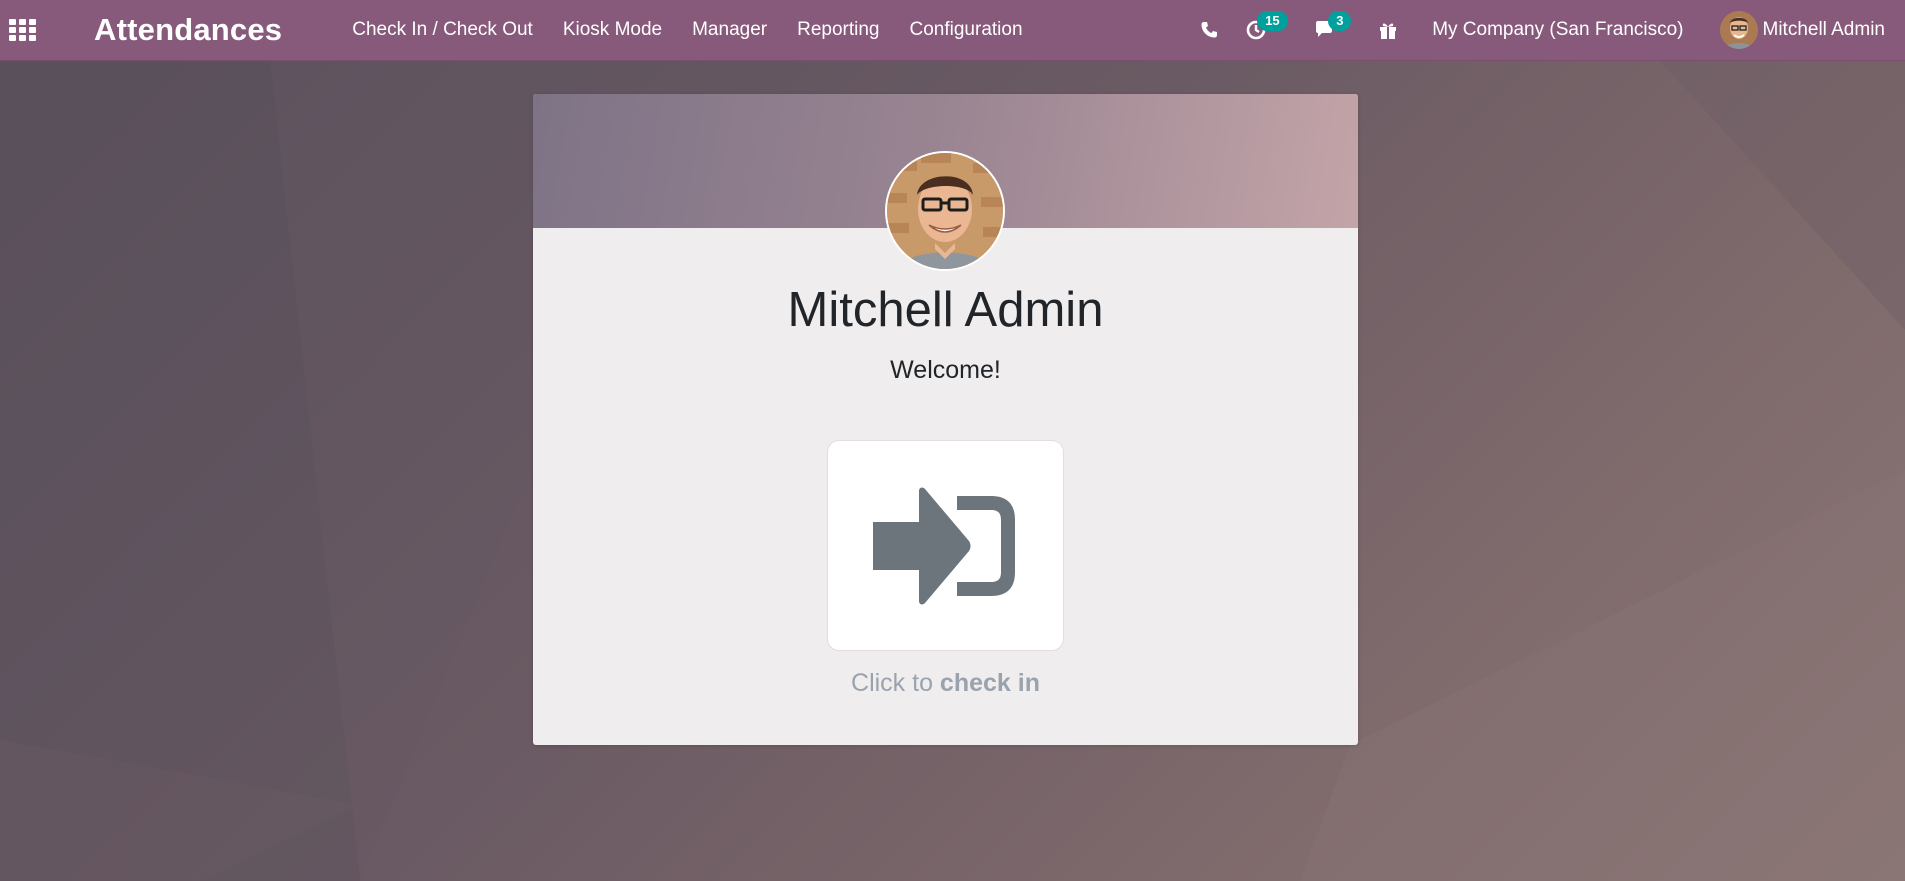  What do you see at coordinates (1340, 21) in the screenshot?
I see `message-count-badge: 3` at bounding box center [1340, 21].